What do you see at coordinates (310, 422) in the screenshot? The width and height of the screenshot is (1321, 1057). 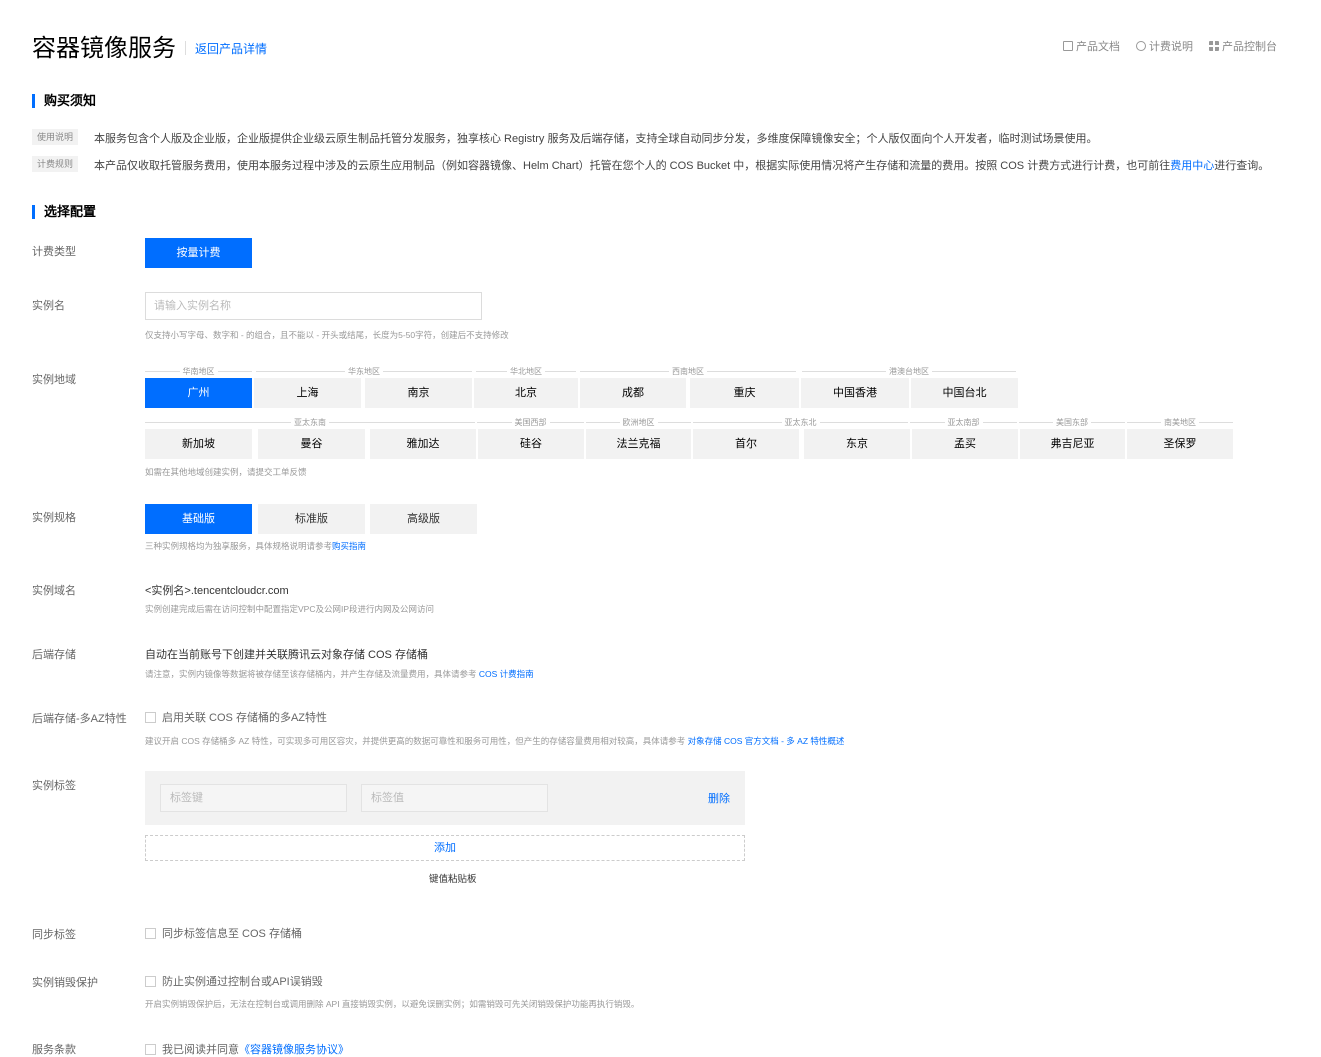 I see `region-group-ap-southeast: 亚太东南` at bounding box center [310, 422].